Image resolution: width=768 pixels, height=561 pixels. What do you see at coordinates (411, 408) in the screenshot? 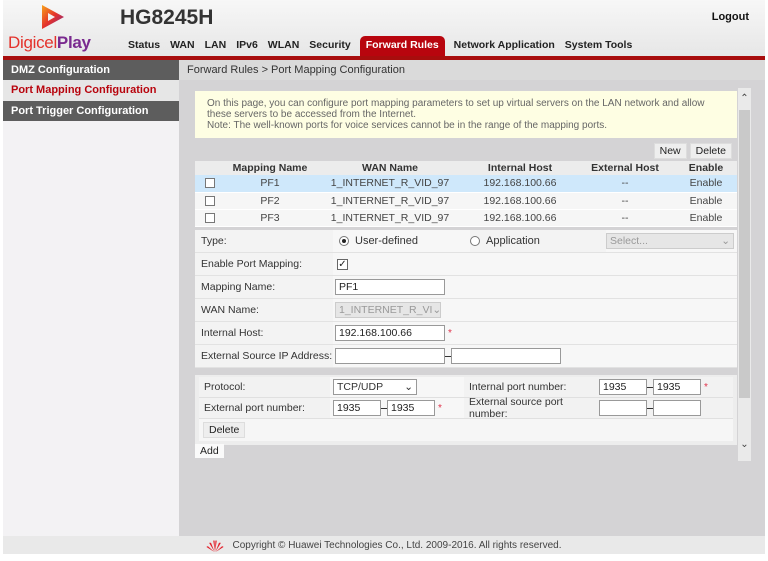
I see `external-port-end-input: 1935` at bounding box center [411, 408].